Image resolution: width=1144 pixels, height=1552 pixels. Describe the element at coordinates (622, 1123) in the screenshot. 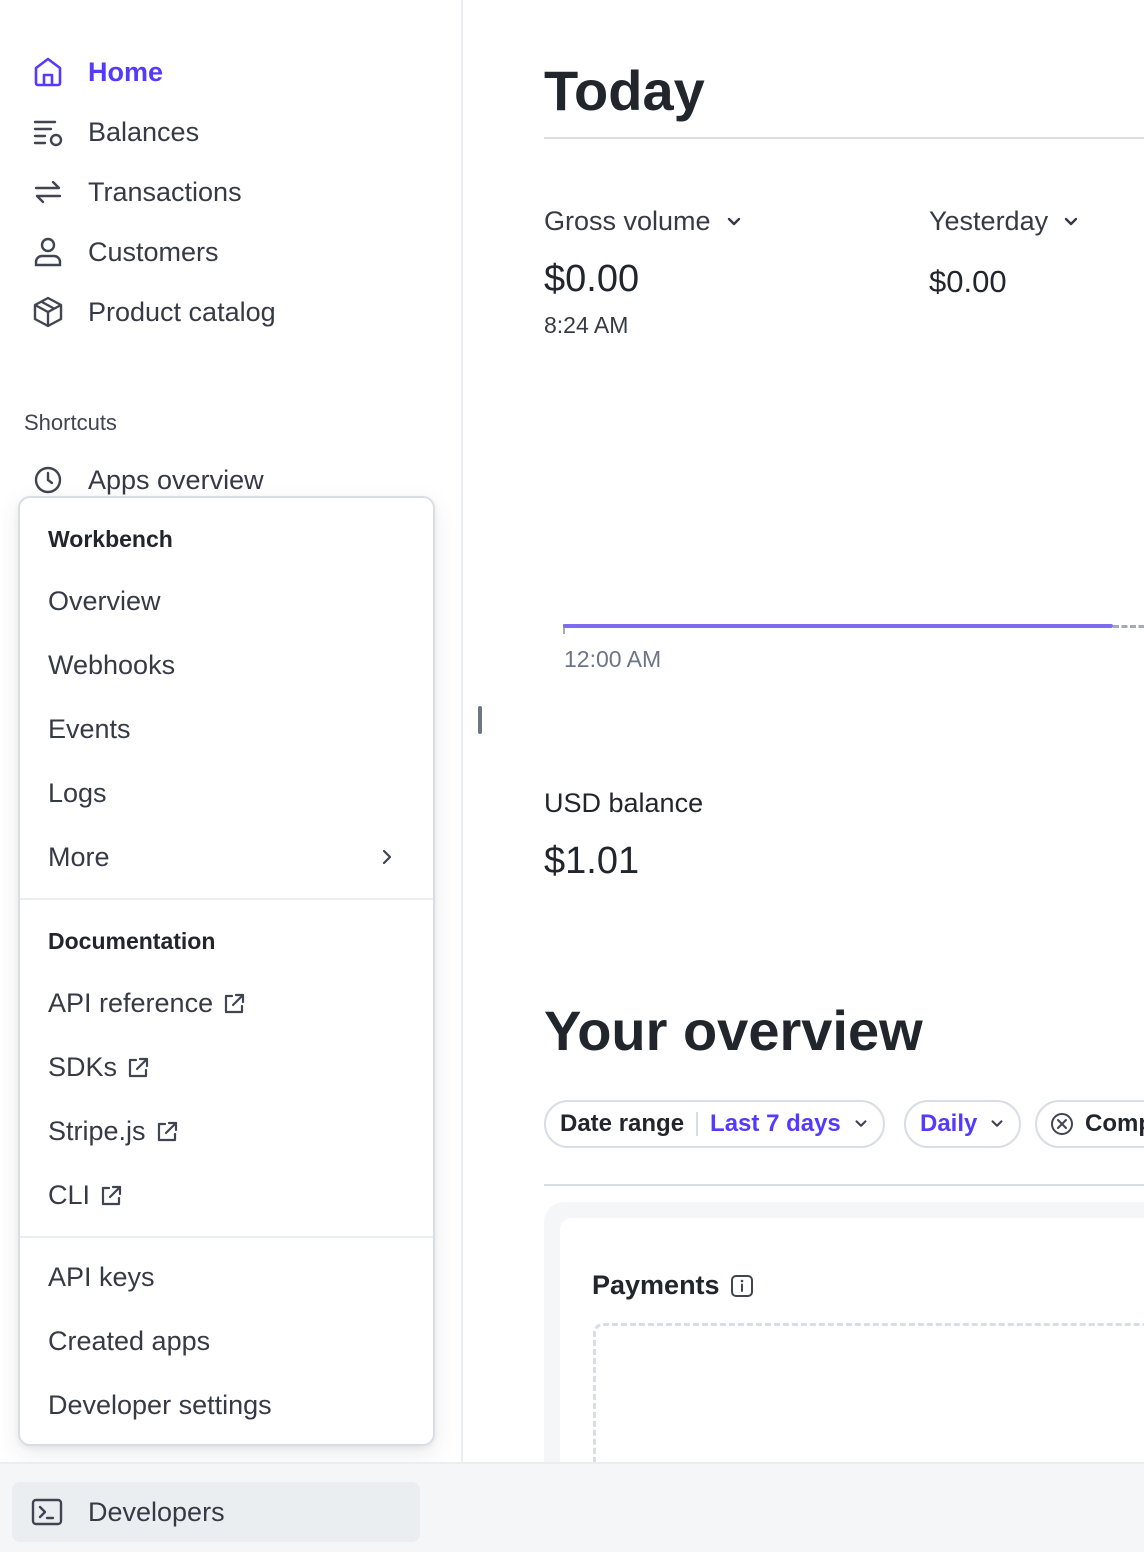

I see `date-range-label: Date range` at that location.